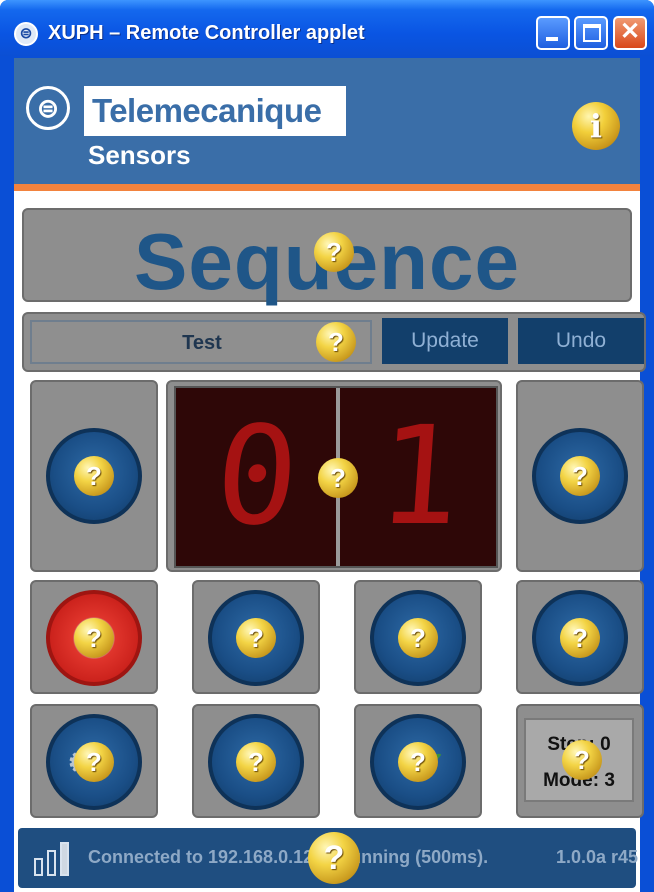 This screenshot has width=654, height=892. Describe the element at coordinates (201, 342) in the screenshot. I see `program-name-field: Test ?` at that location.